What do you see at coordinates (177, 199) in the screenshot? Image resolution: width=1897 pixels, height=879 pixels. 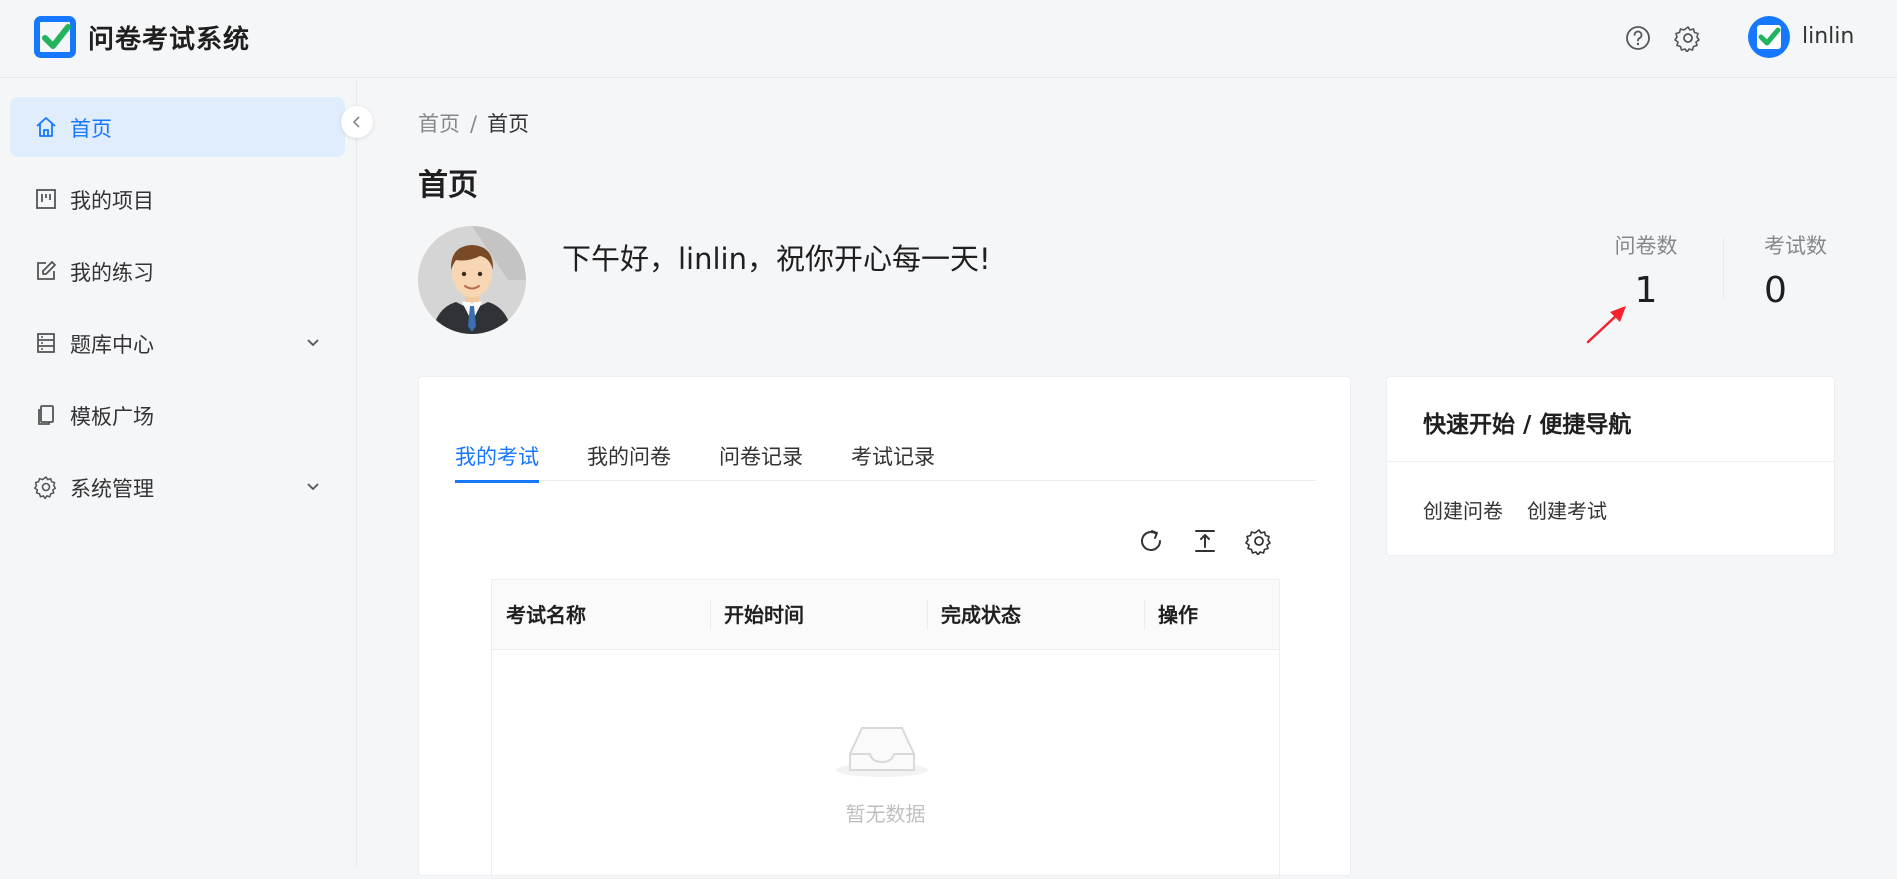 I see `sidebar-item-projects: 我的项目` at bounding box center [177, 199].